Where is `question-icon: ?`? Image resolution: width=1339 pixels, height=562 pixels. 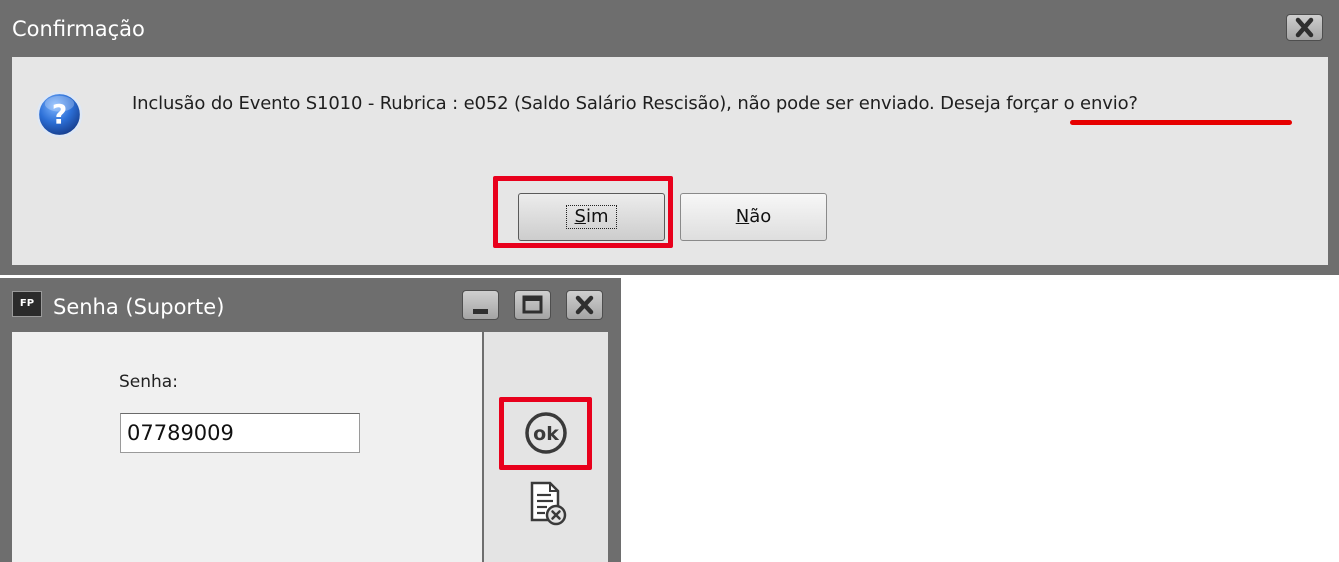
question-icon: ? is located at coordinates (59, 114).